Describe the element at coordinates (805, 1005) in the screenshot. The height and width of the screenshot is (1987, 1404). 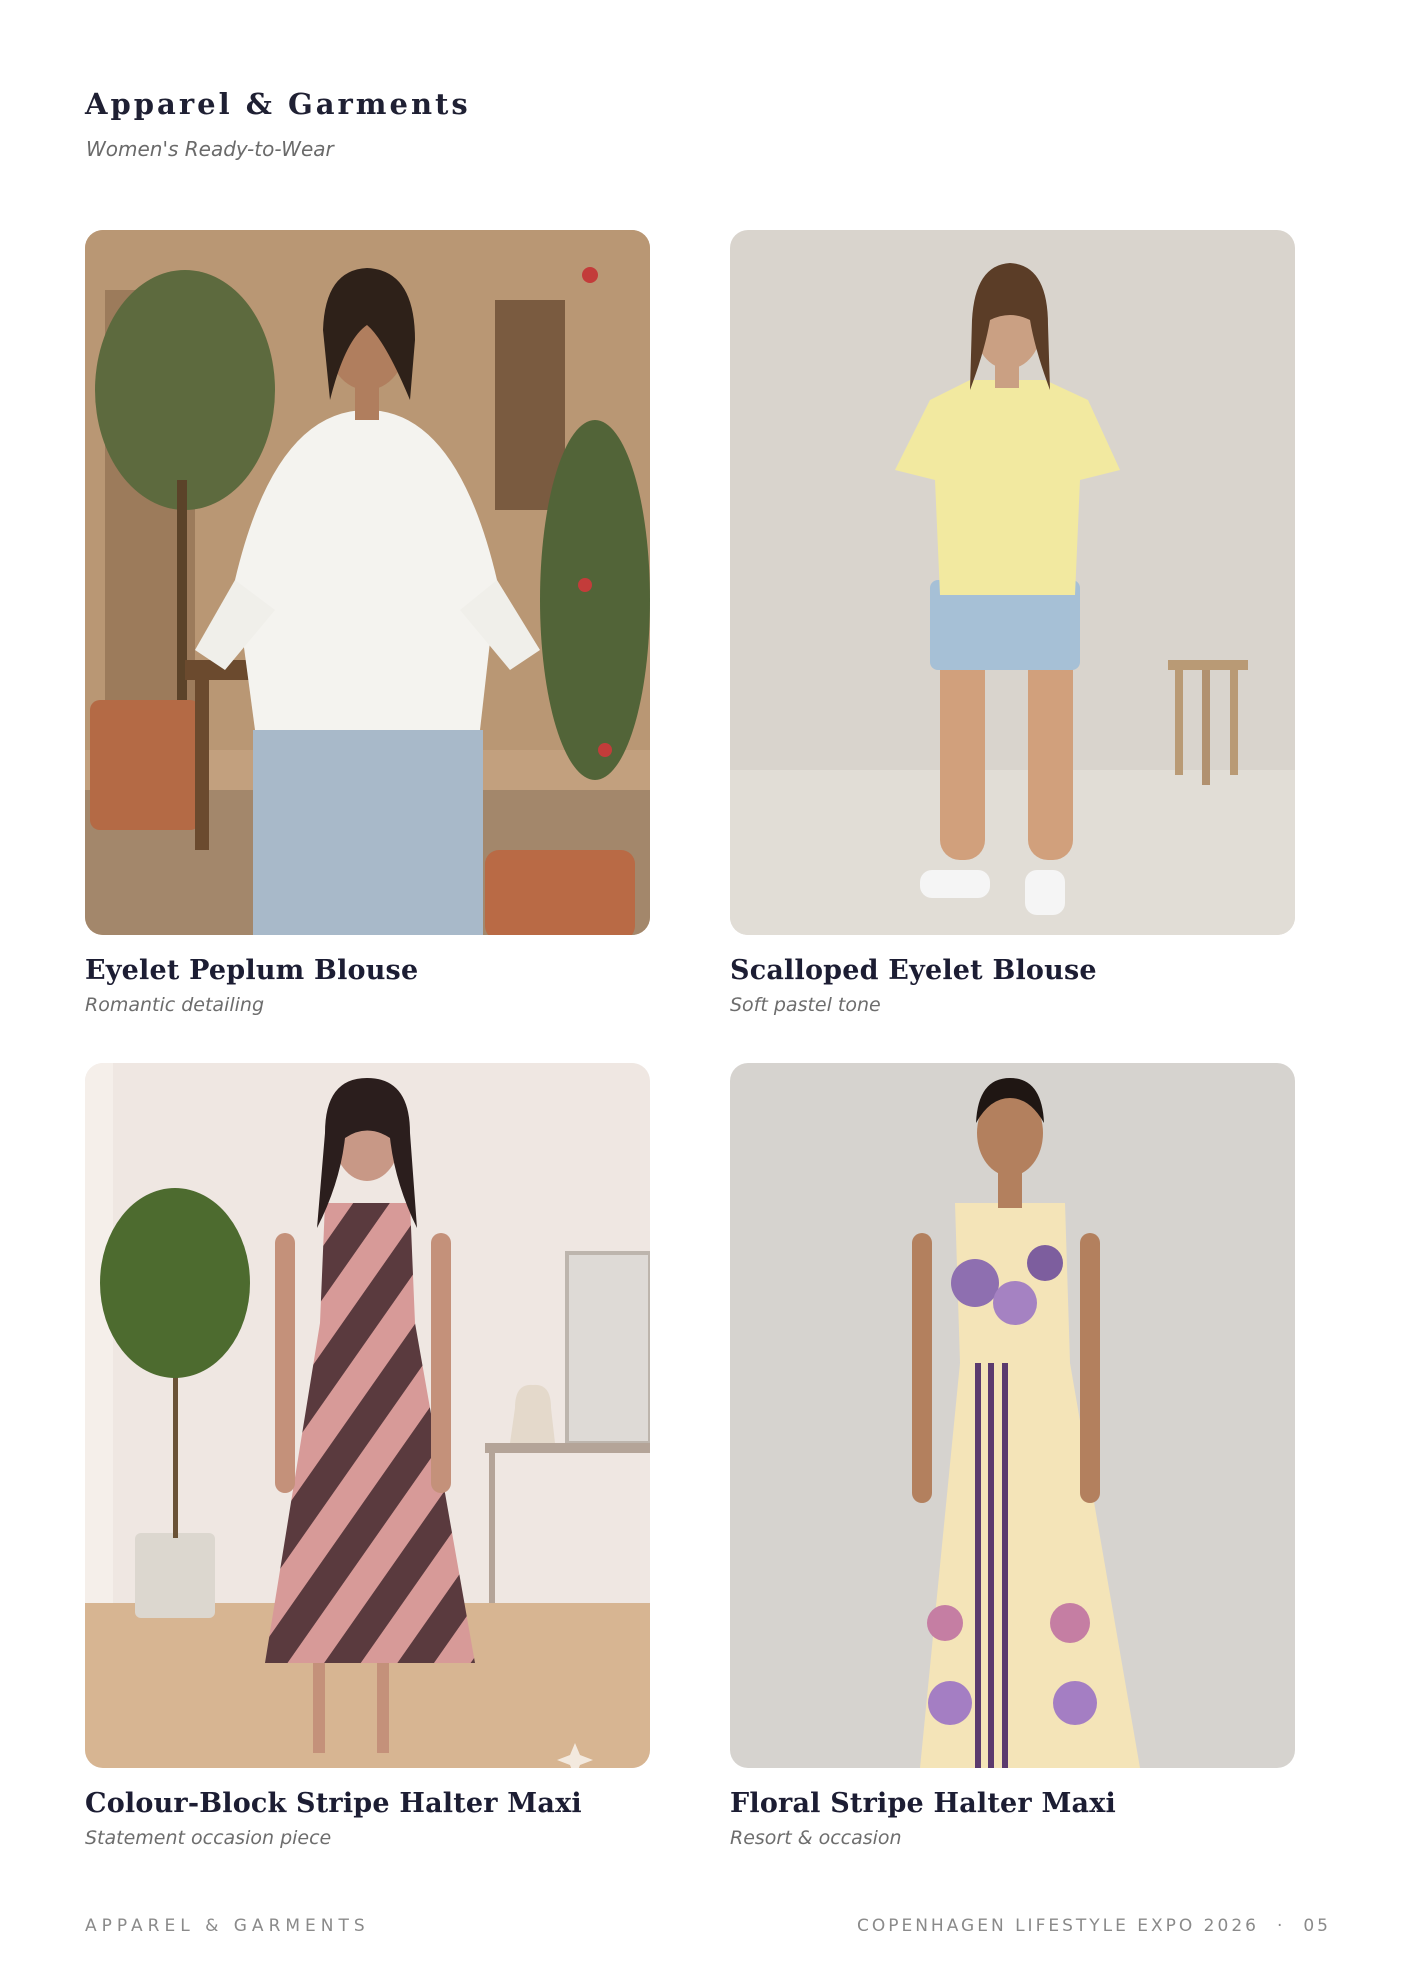
I see `product-tagline: Soft pastel tone` at that location.